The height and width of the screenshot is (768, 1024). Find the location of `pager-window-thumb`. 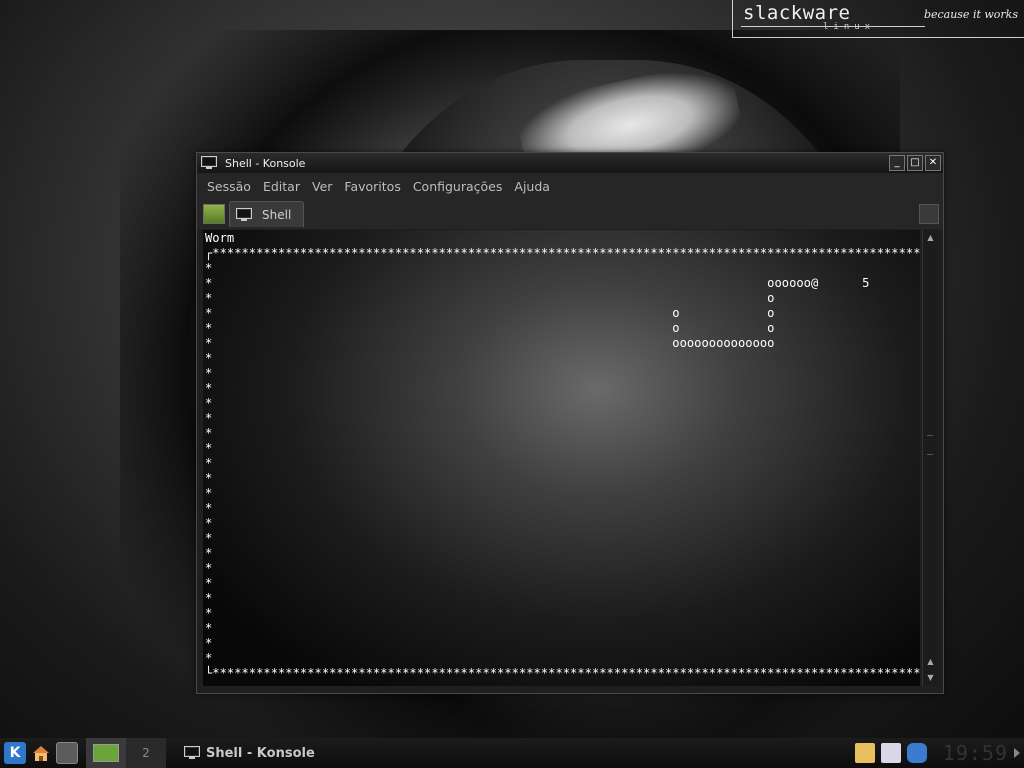

pager-window-thumb is located at coordinates (106, 753).